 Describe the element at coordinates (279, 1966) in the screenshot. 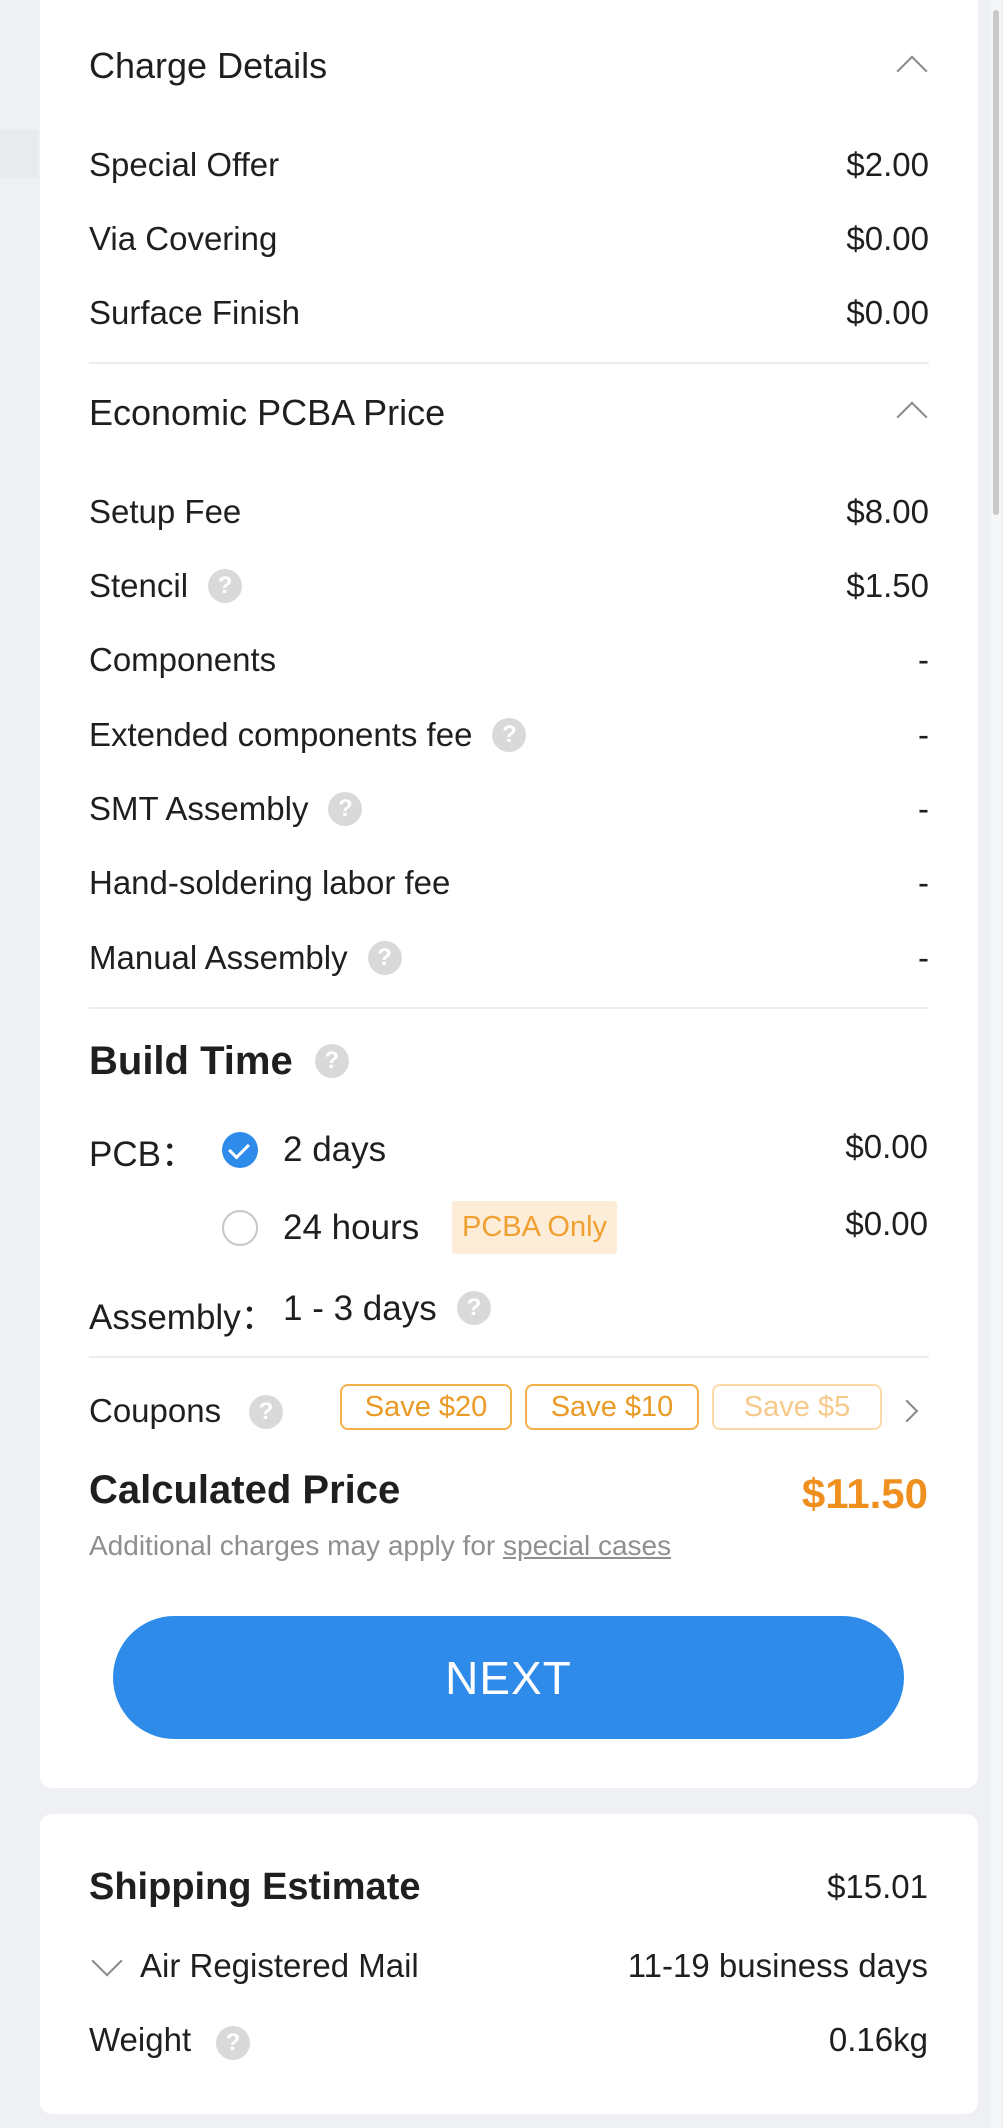

I see `shipping-method: Air Registered Mail` at that location.